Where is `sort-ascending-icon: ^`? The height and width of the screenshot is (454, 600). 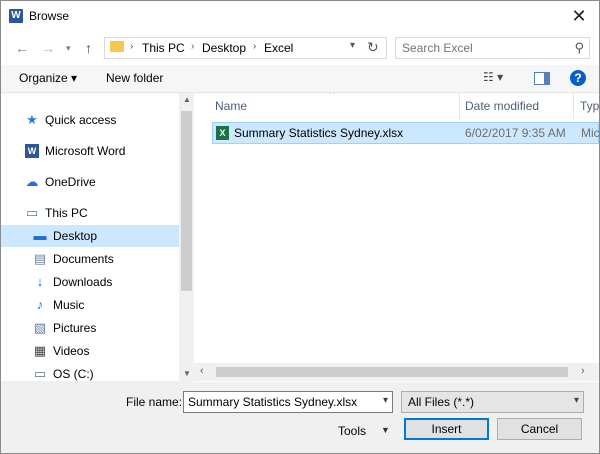
sort-ascending-icon: ^ is located at coordinates (332, 96).